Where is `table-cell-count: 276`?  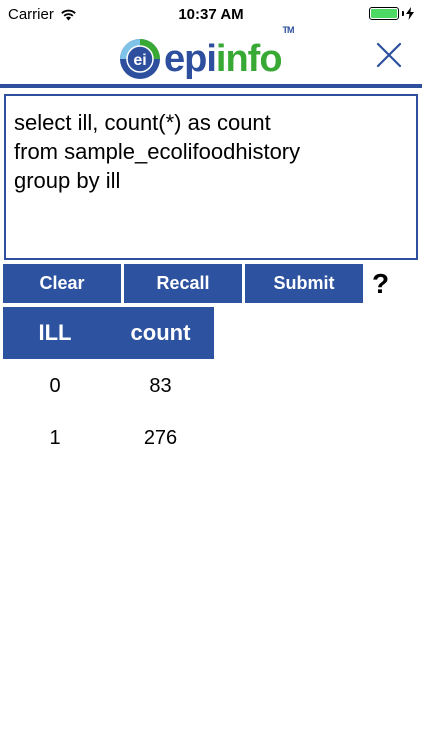 table-cell-count: 276 is located at coordinates (160, 438).